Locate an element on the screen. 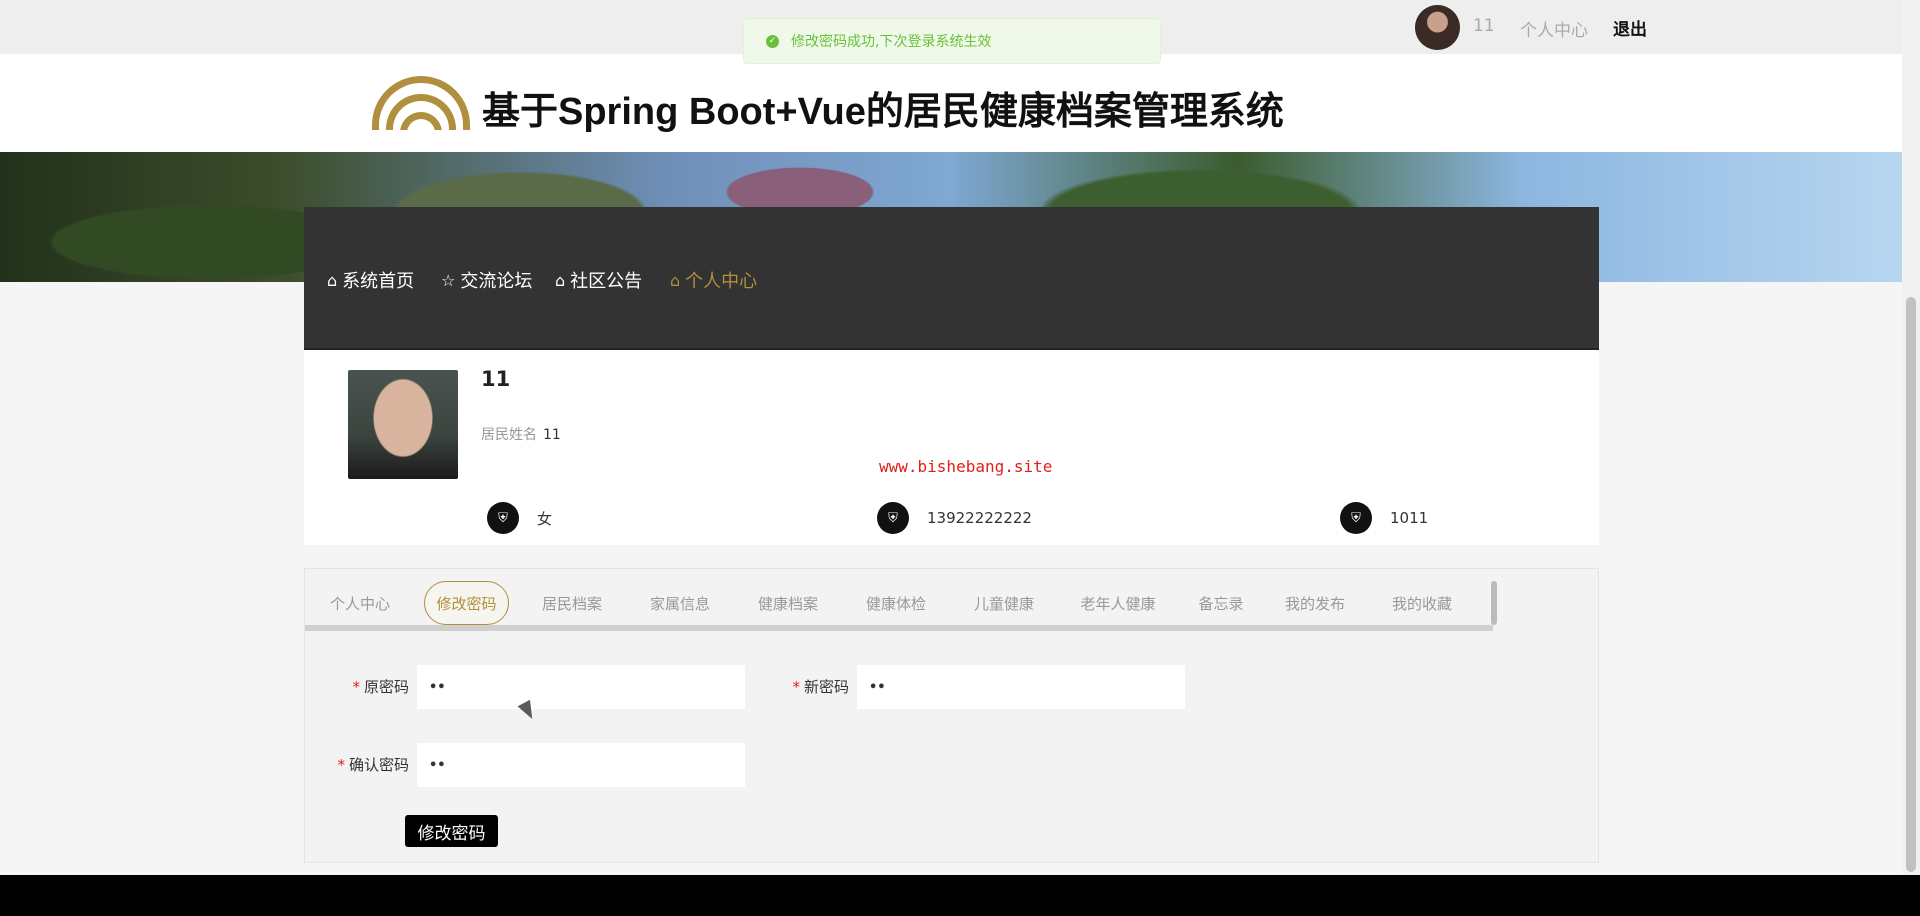 This screenshot has height=916, width=1920. nav-item-notice: ⌂ 社区公告 is located at coordinates (598, 280).